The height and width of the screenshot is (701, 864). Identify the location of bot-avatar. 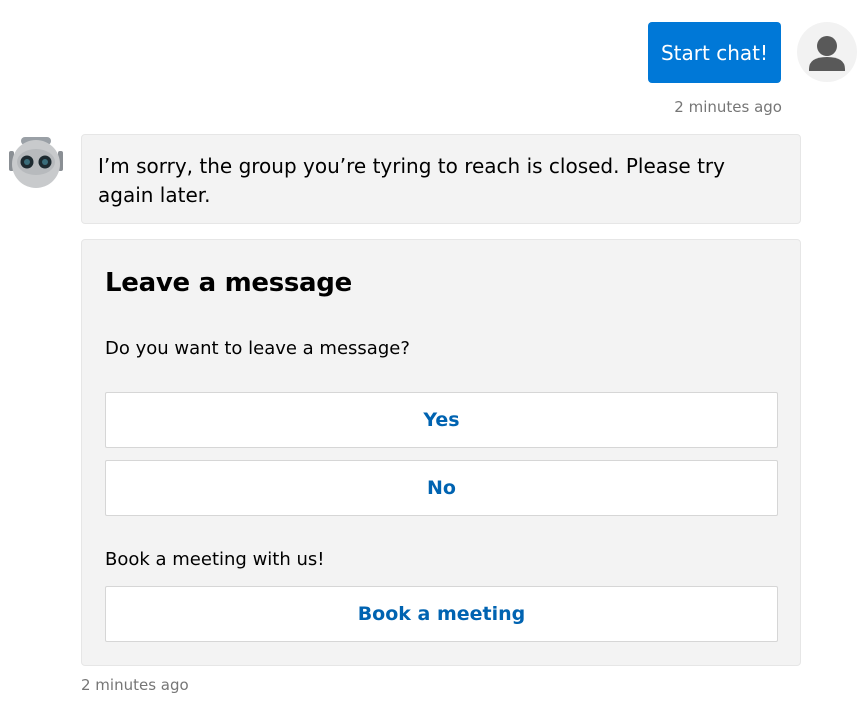
(36, 164).